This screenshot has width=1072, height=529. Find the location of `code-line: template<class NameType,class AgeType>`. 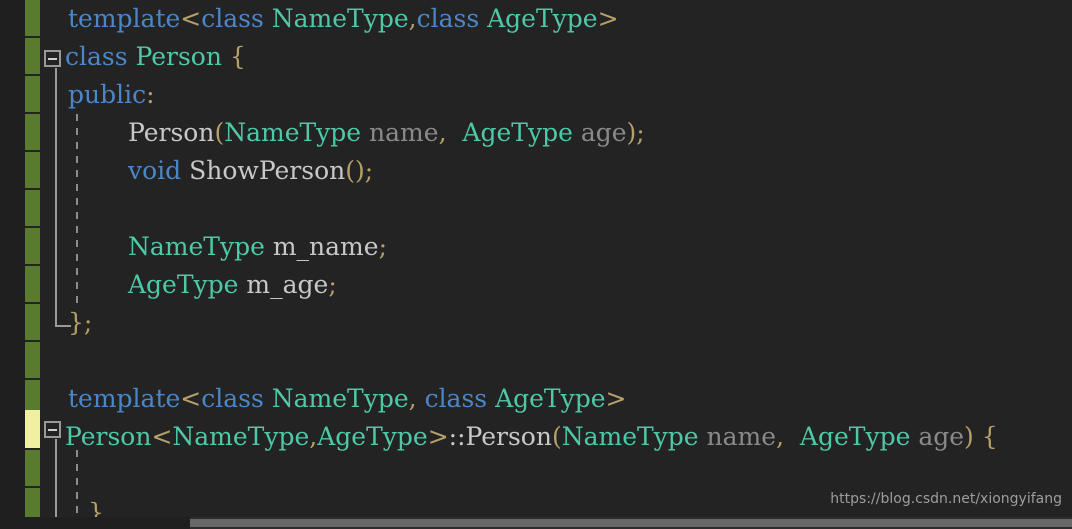

code-line: template<class NameType,class AgeType> is located at coordinates (329, 19).